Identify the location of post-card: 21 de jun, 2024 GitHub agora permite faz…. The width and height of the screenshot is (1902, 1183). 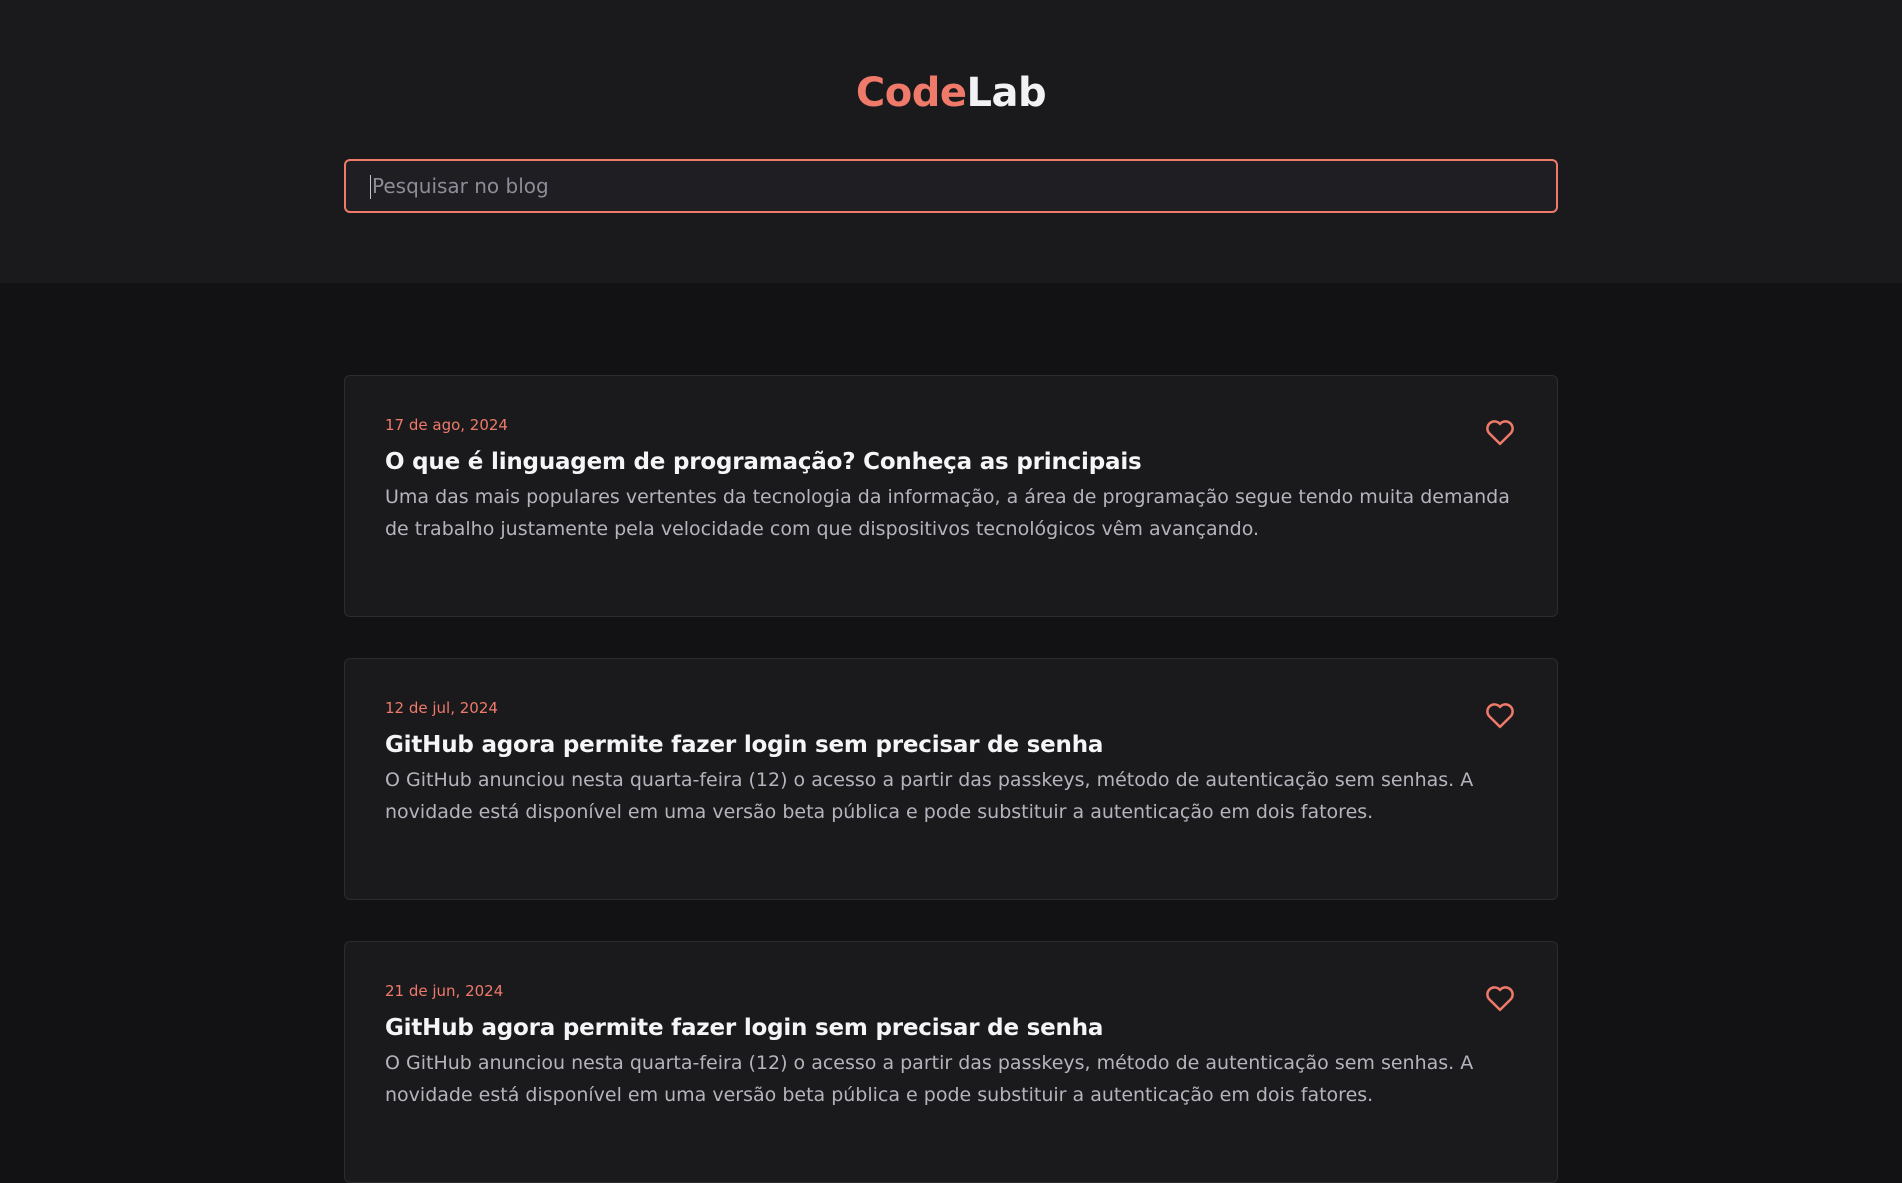
(951, 1062).